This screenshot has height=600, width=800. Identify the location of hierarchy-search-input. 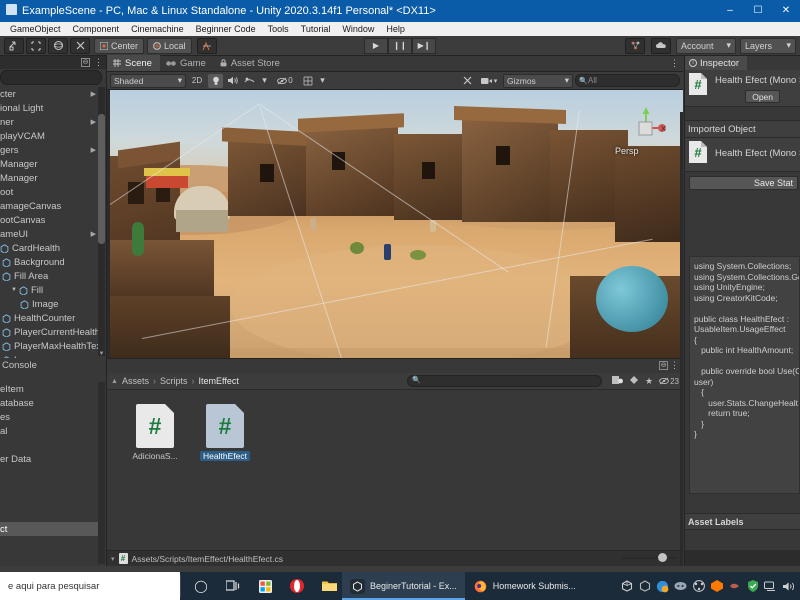
(51, 77).